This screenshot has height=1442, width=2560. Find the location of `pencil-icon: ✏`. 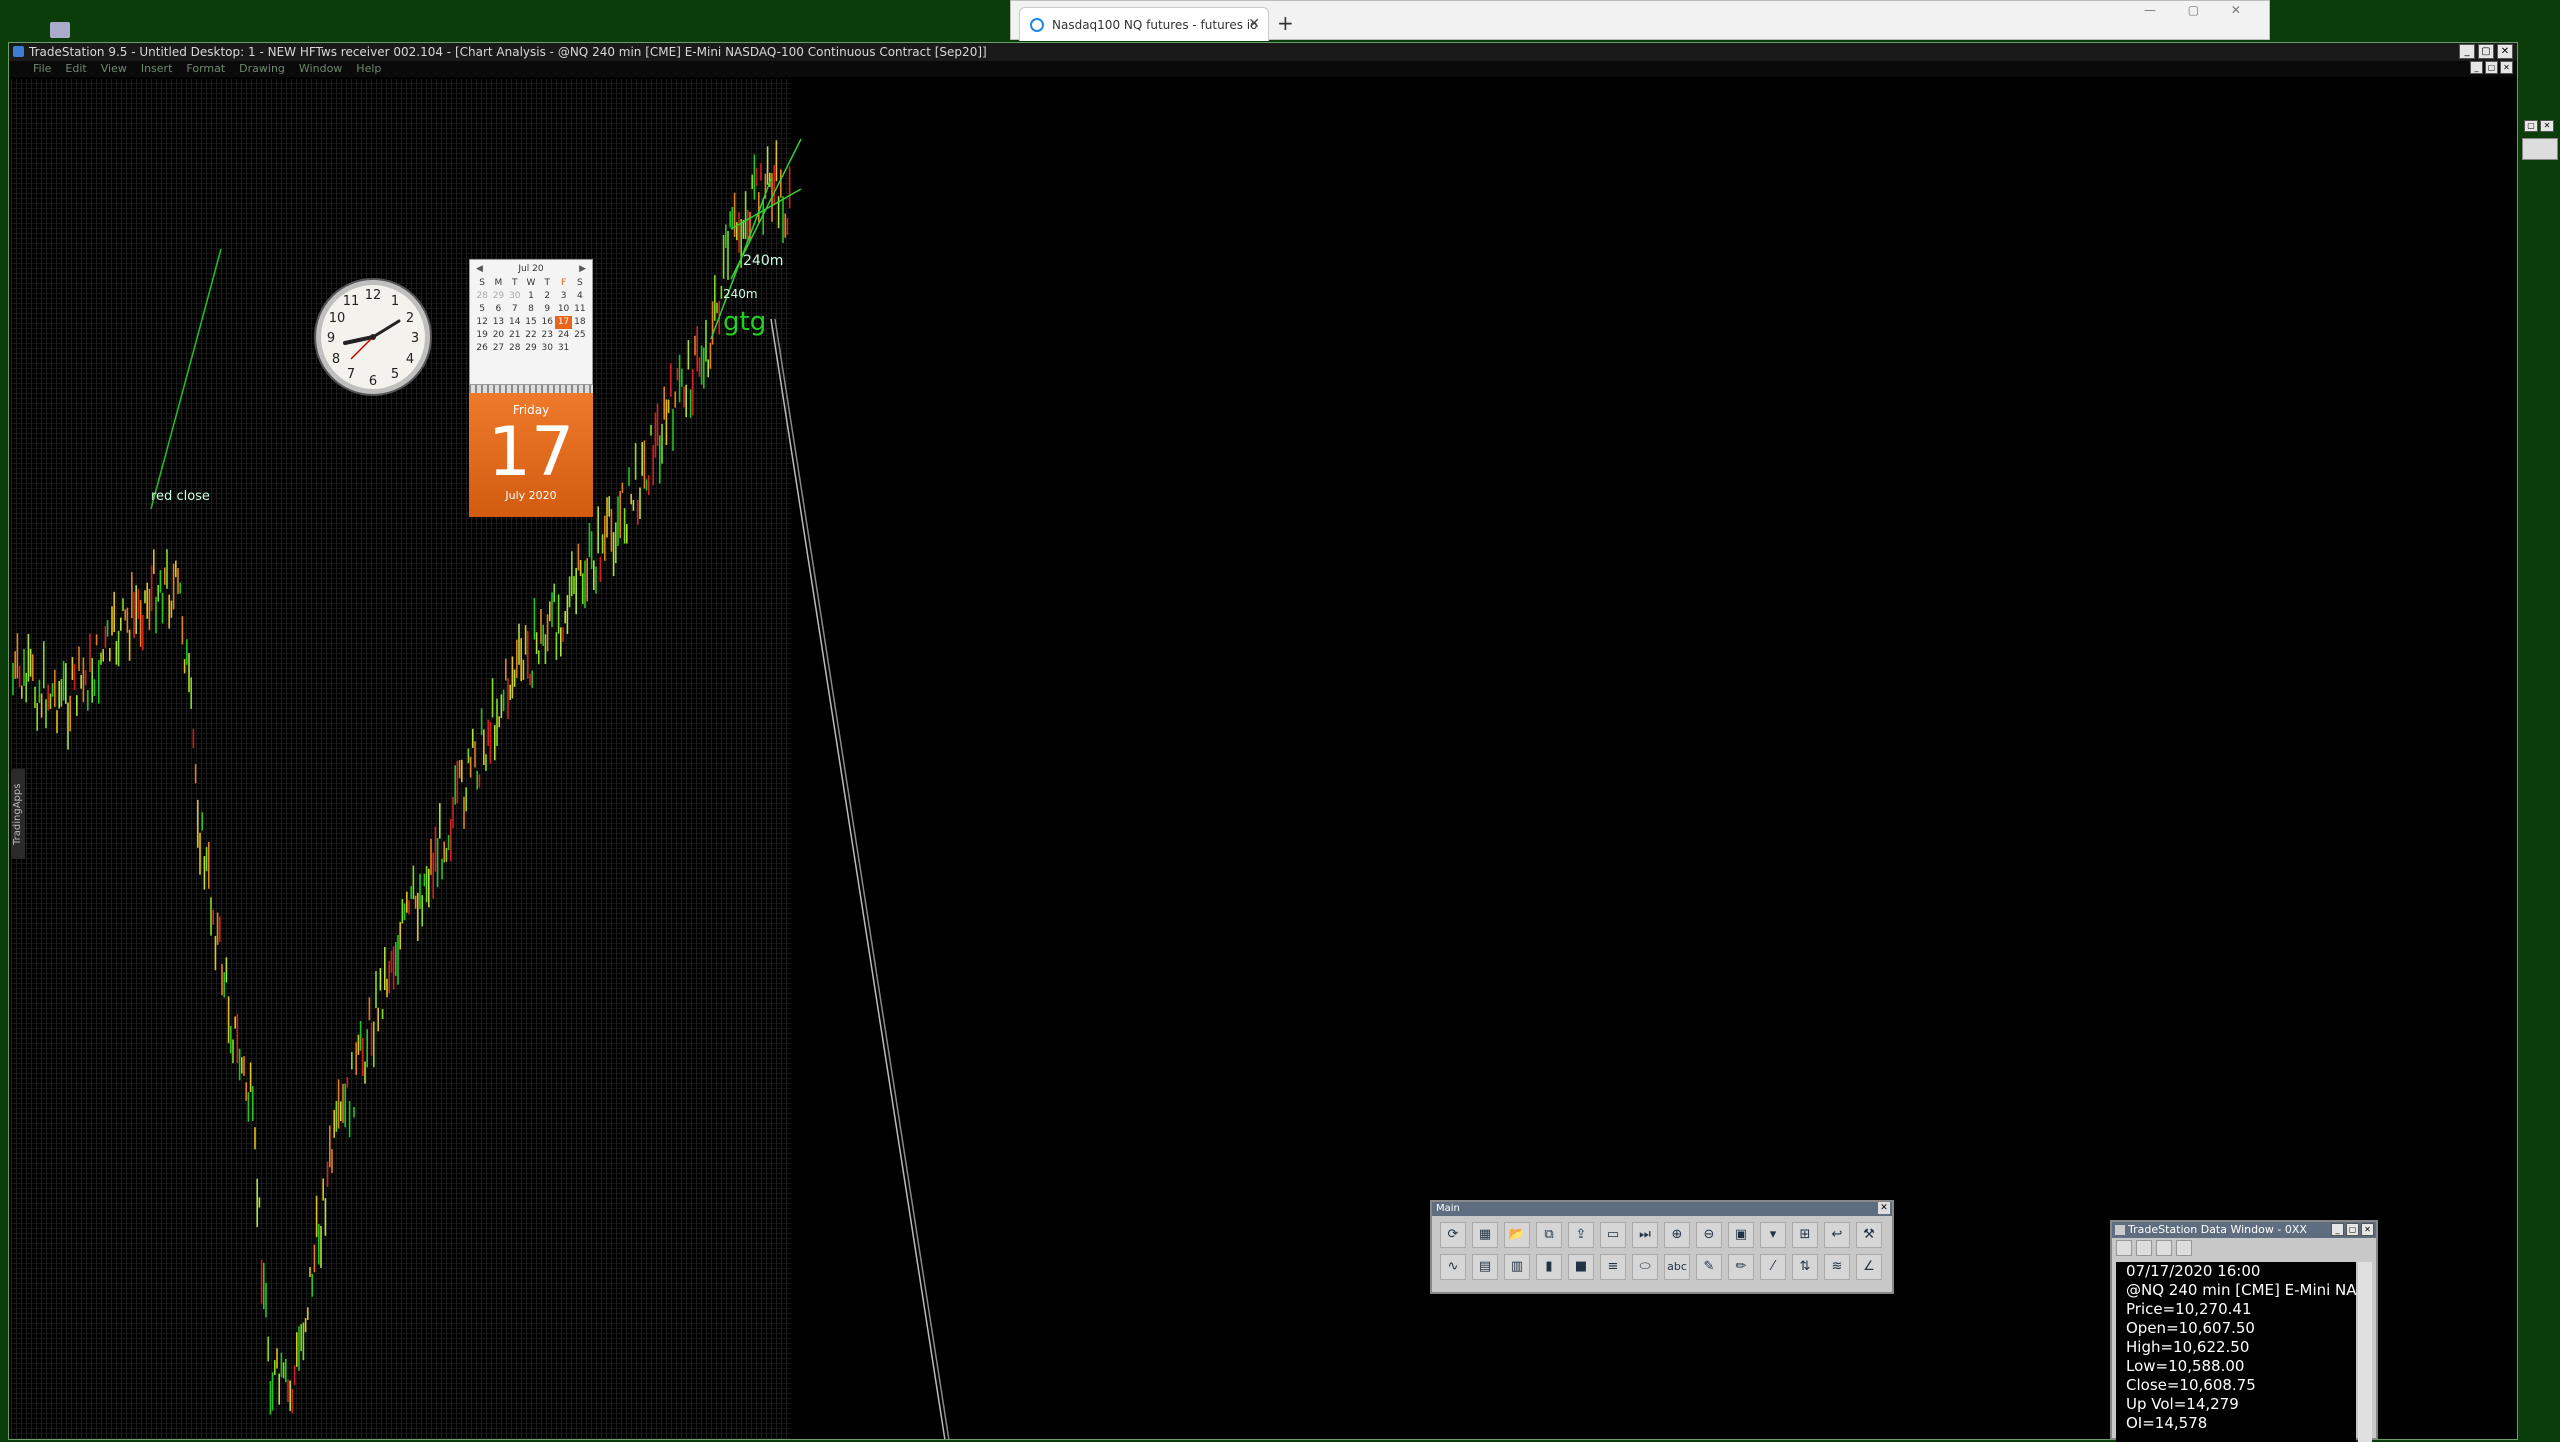

pencil-icon: ✏ is located at coordinates (1741, 1267).